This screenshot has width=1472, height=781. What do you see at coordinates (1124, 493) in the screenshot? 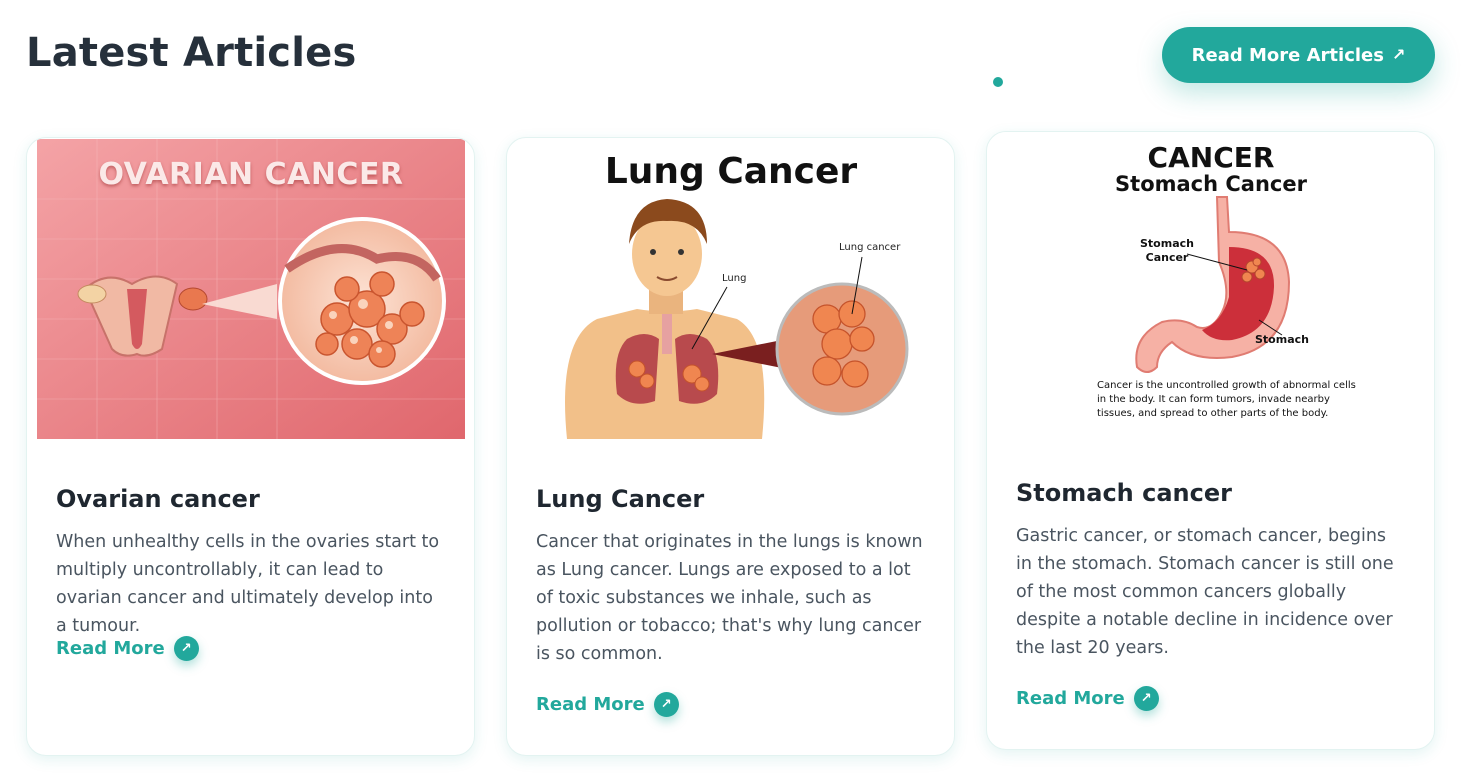
I see `article-title: Stomach cancer` at bounding box center [1124, 493].